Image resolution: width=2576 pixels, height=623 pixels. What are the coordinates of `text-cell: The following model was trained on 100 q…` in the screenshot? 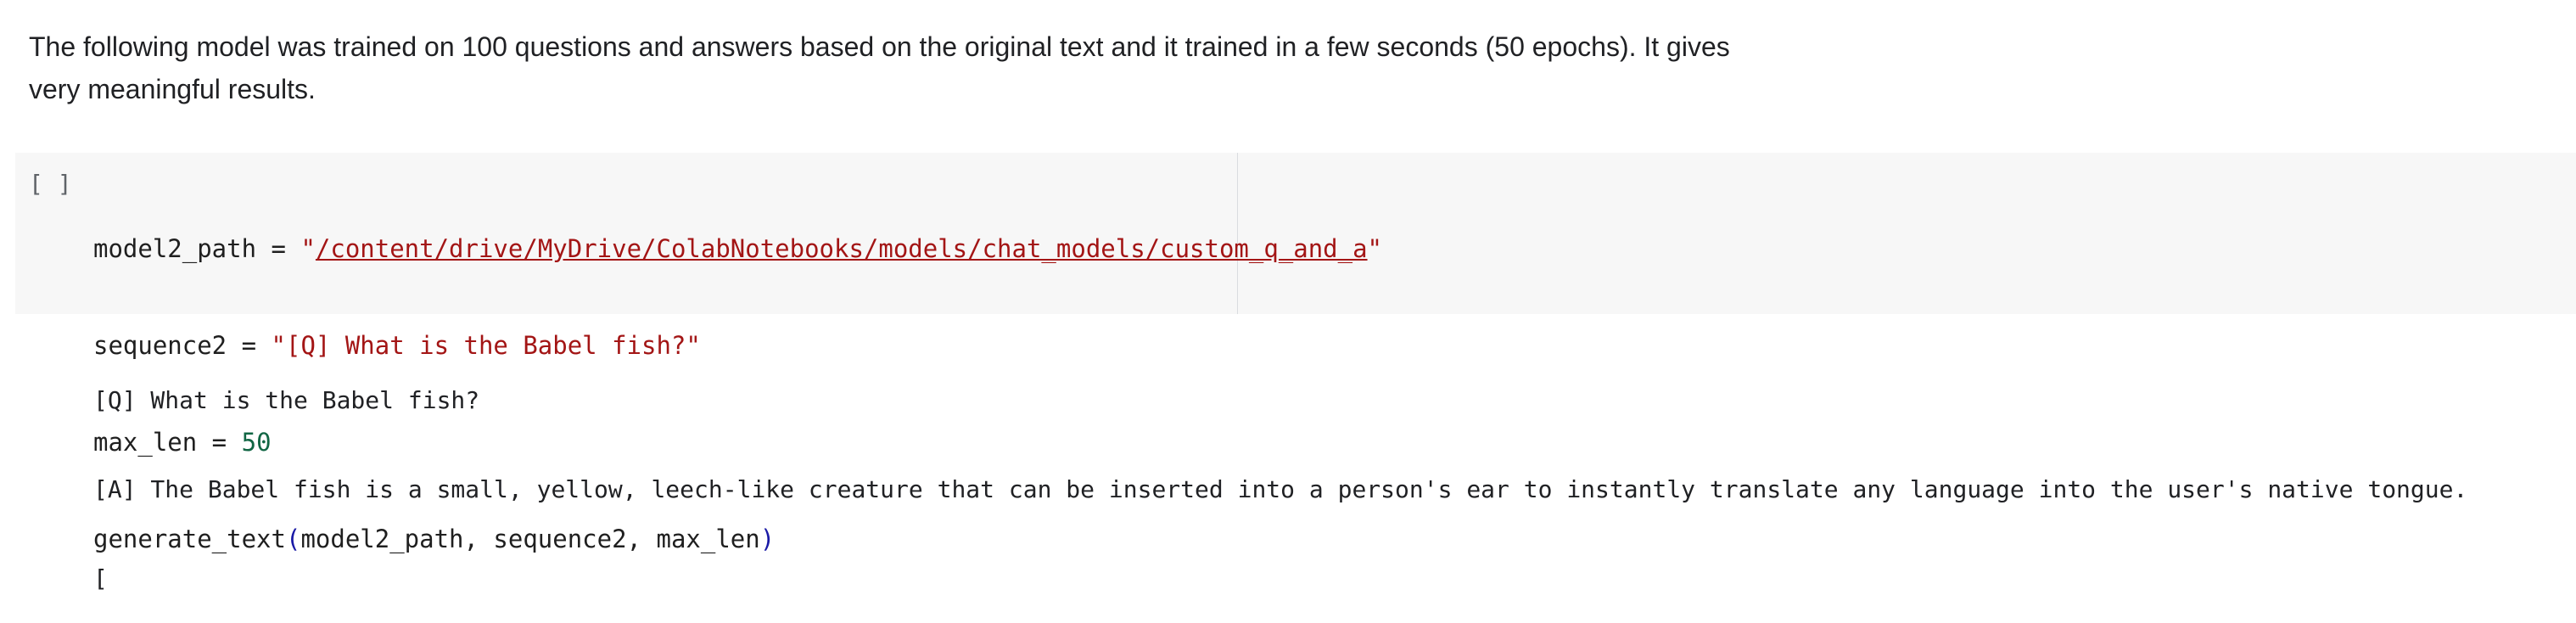 It's located at (920, 67).